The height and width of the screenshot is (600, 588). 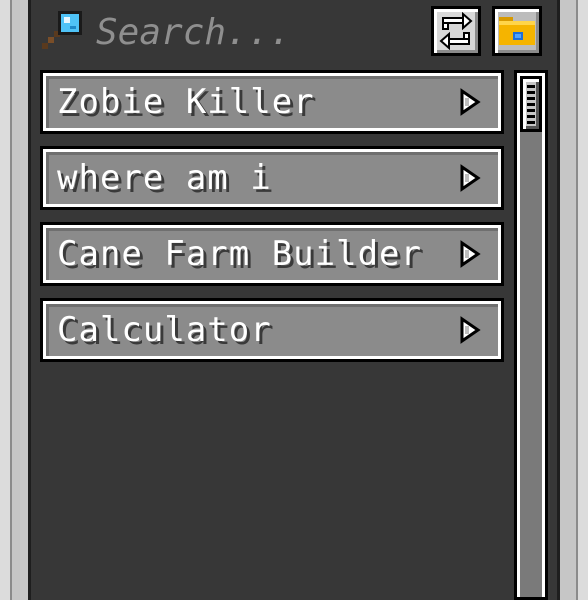 I want to click on script-label: Zobie Killer, so click(x=186, y=102).